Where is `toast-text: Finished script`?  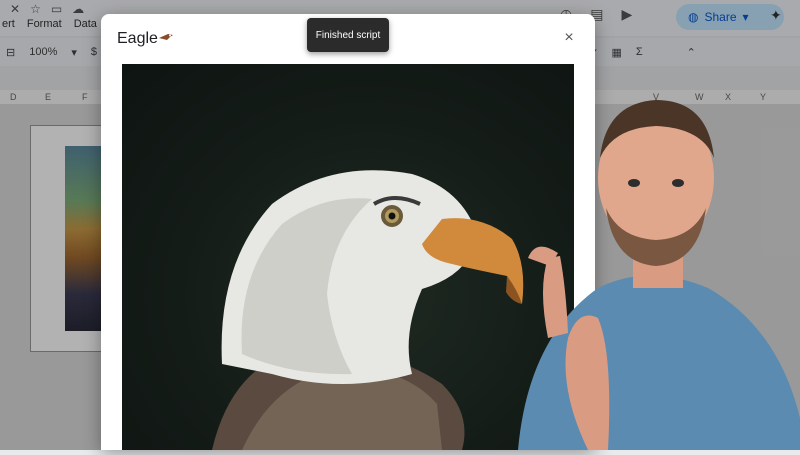 toast-text: Finished script is located at coordinates (348, 35).